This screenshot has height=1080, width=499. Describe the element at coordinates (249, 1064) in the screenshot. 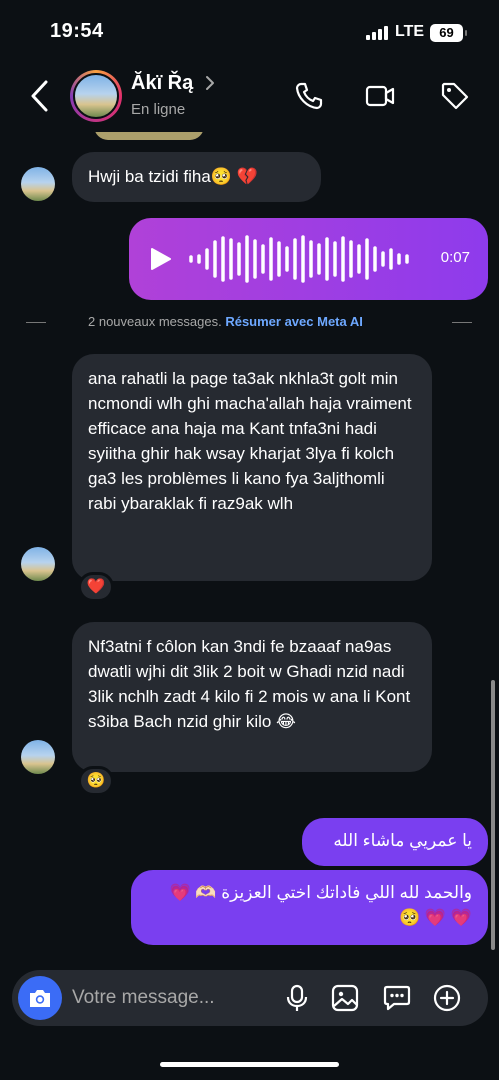

I see `home-indicator` at that location.